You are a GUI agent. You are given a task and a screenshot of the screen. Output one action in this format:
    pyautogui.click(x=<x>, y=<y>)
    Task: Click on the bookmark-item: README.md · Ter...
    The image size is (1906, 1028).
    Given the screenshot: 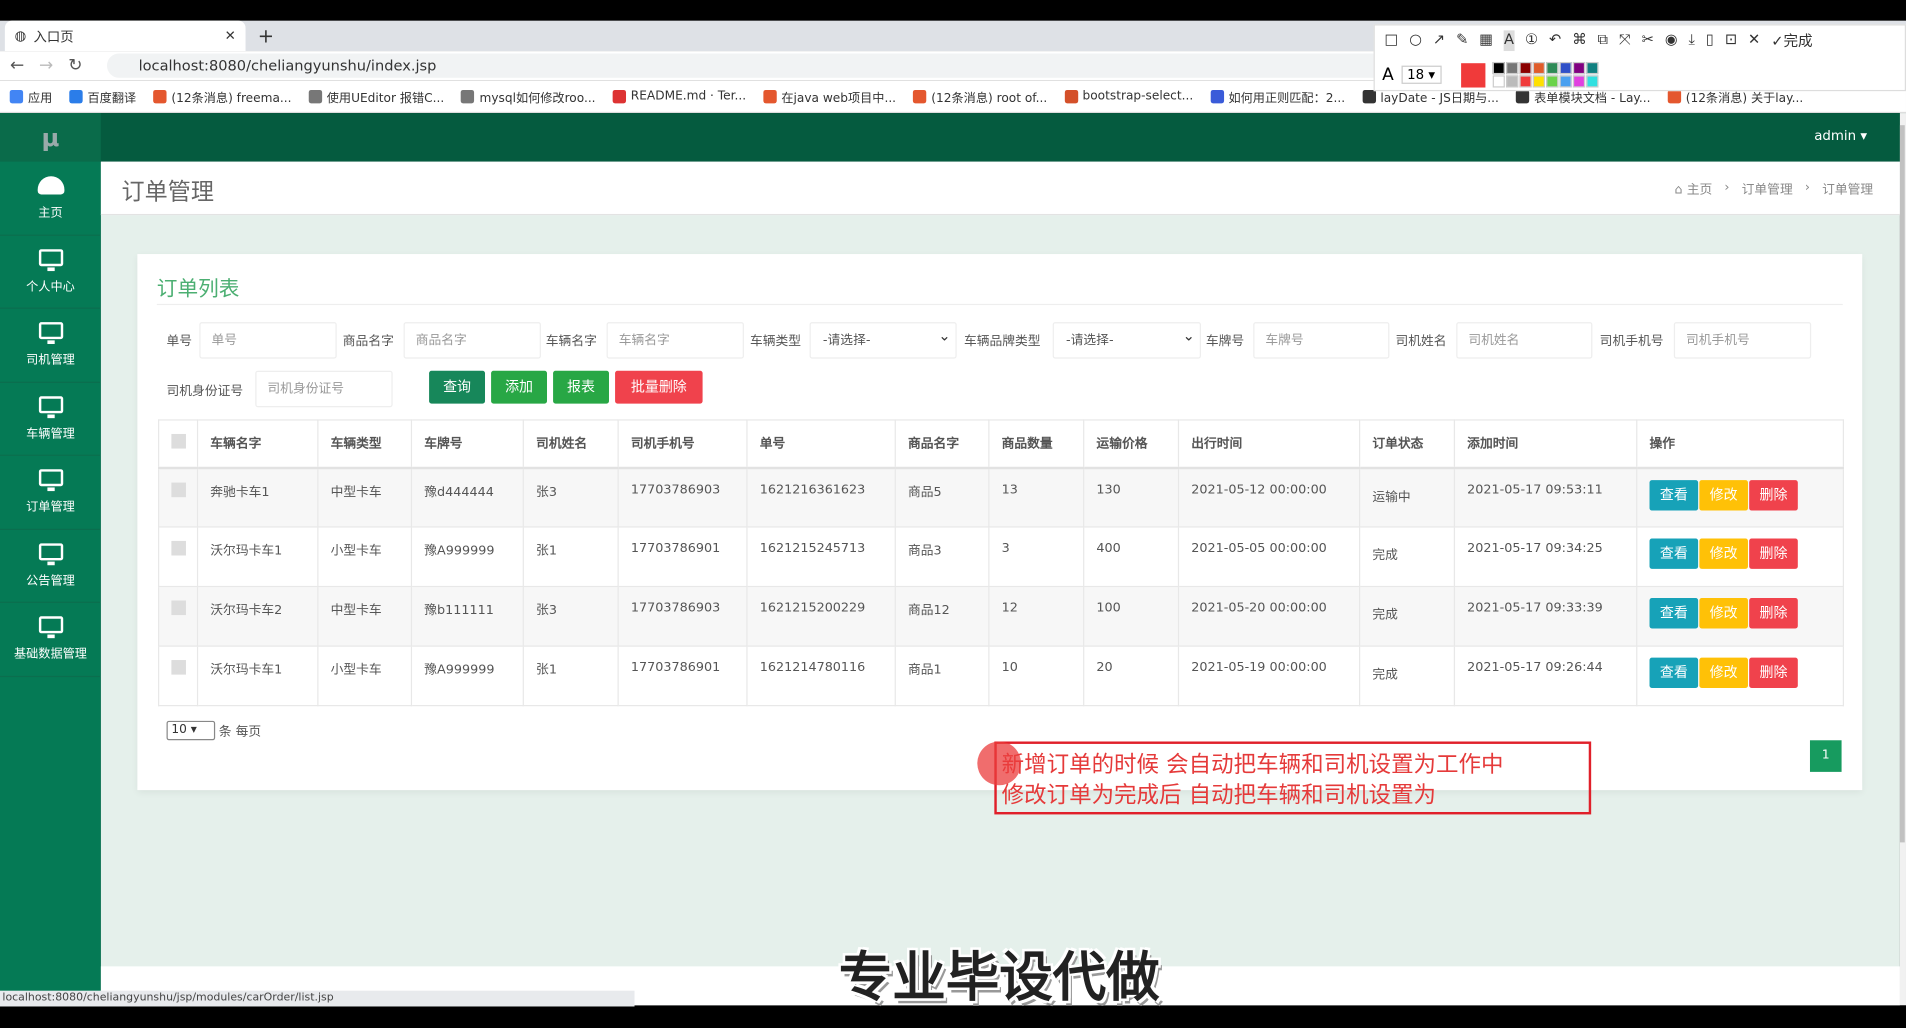 What is the action you would take?
    pyautogui.click(x=679, y=96)
    